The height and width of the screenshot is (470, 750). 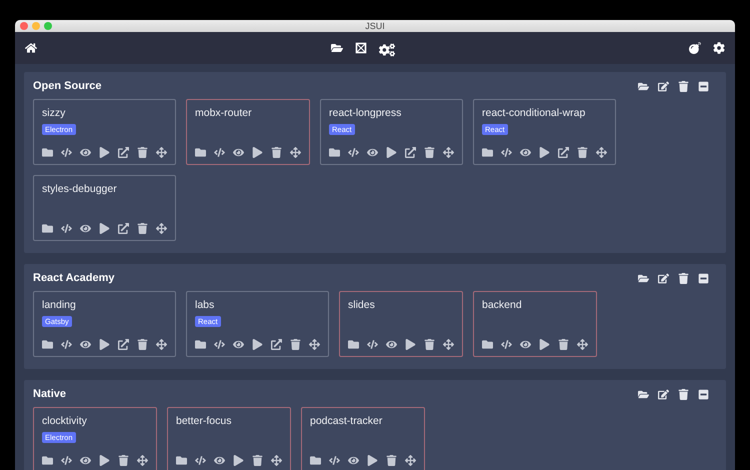 What do you see at coordinates (695, 48) in the screenshot?
I see `bomb-icon` at bounding box center [695, 48].